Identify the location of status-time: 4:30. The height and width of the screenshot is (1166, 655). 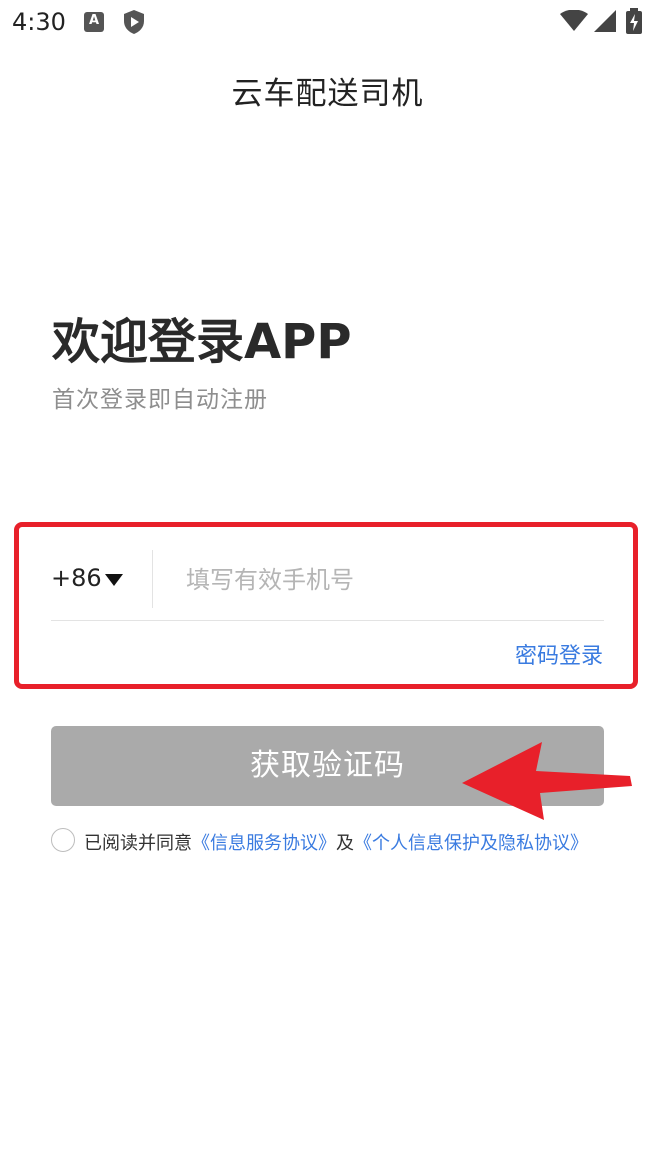
(39, 22).